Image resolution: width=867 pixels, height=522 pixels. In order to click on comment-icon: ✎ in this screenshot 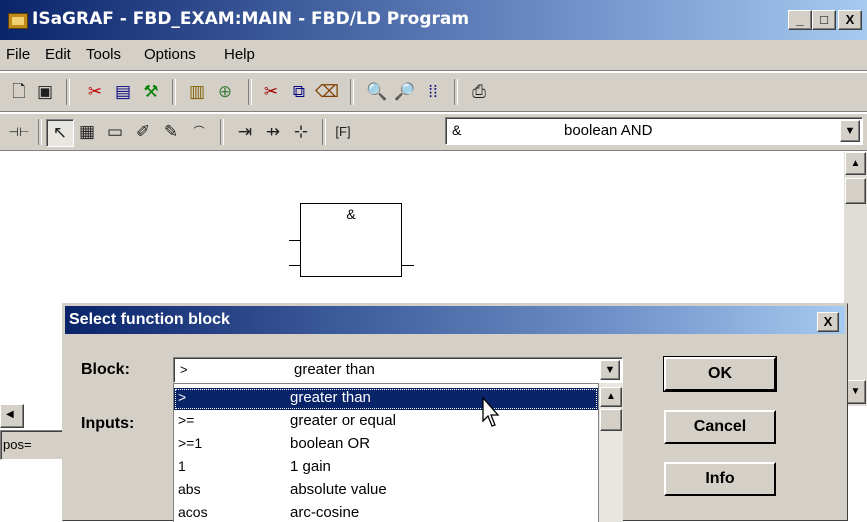, I will do `click(171, 132)`.